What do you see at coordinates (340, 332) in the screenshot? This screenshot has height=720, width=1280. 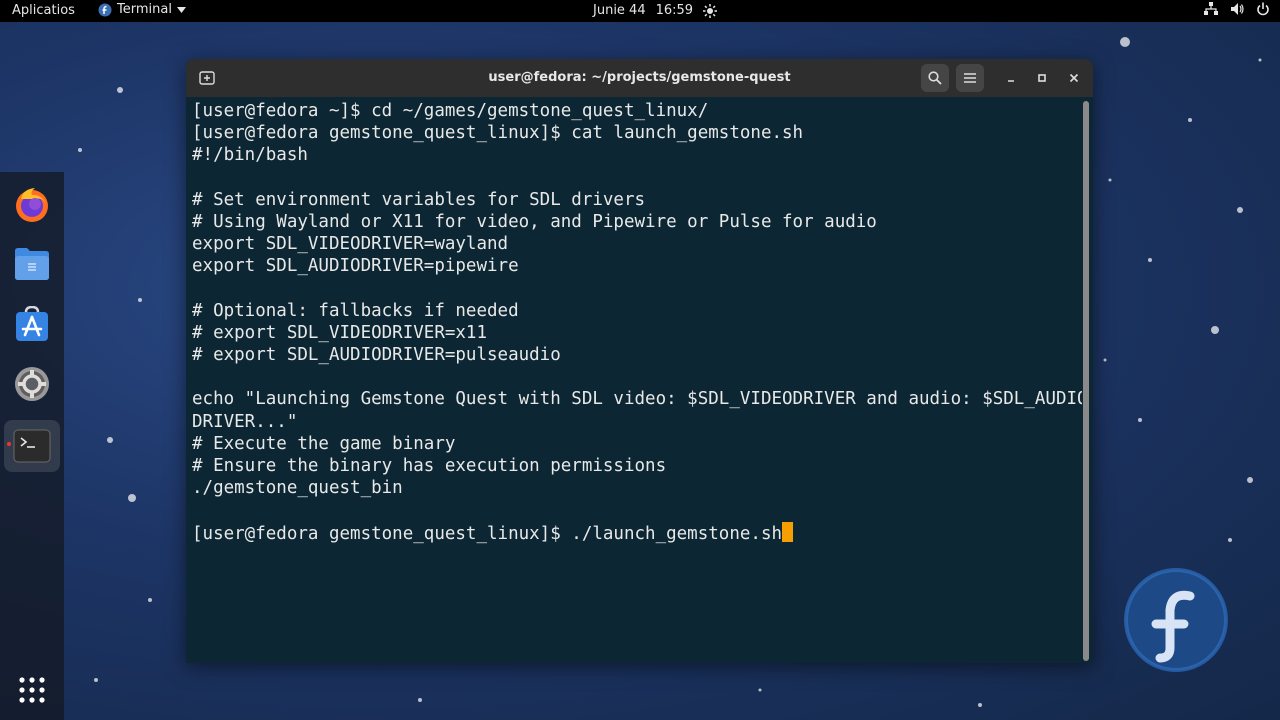 I see `terminal-line: # export SDL_VIDEODRIVER=x11` at bounding box center [340, 332].